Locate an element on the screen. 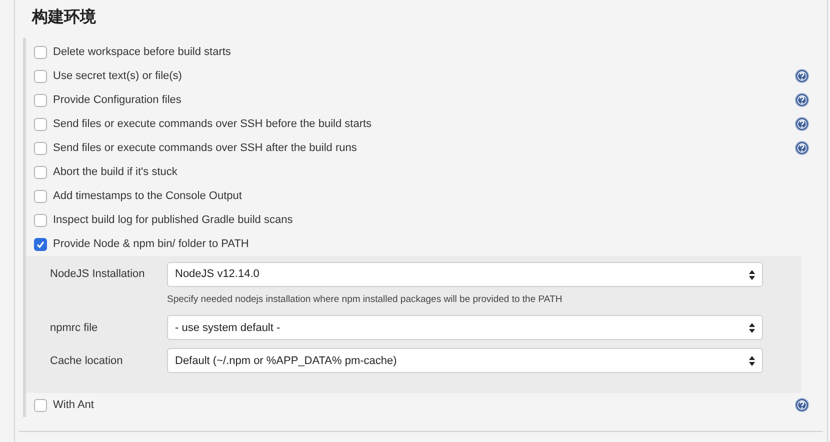 Image resolution: width=830 pixels, height=442 pixels. field-label: Cache location is located at coordinates (86, 361).